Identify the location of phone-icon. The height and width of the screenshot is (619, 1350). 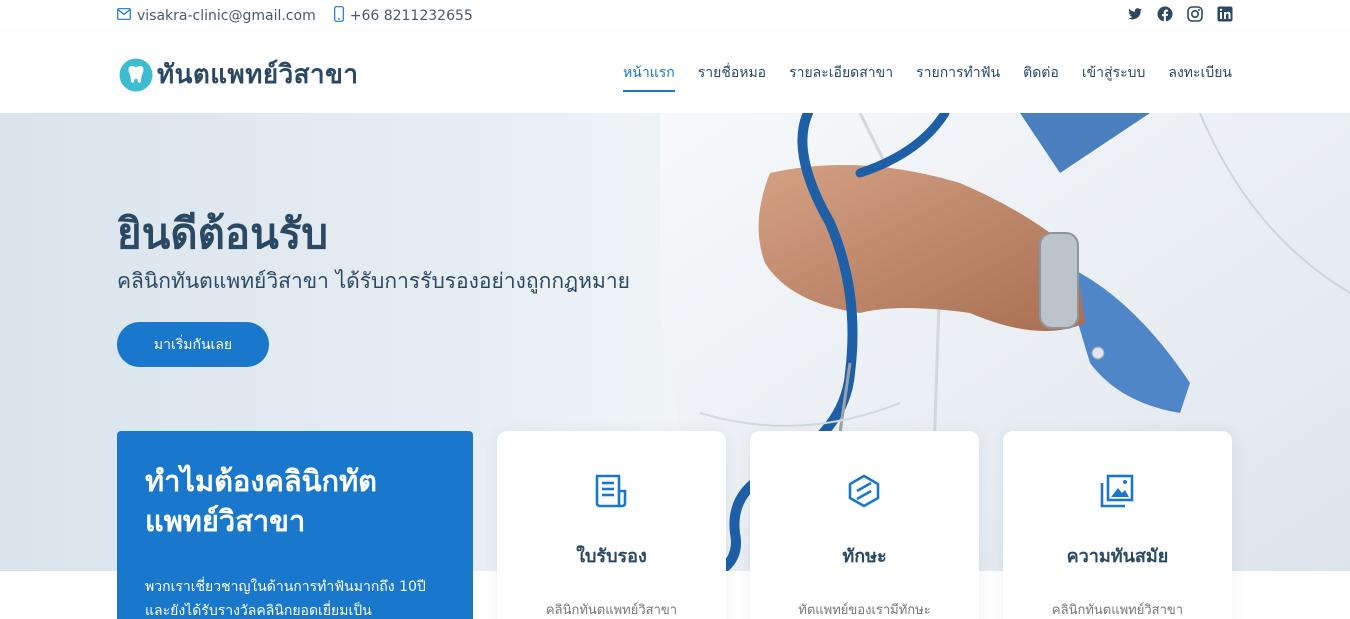
(338, 16).